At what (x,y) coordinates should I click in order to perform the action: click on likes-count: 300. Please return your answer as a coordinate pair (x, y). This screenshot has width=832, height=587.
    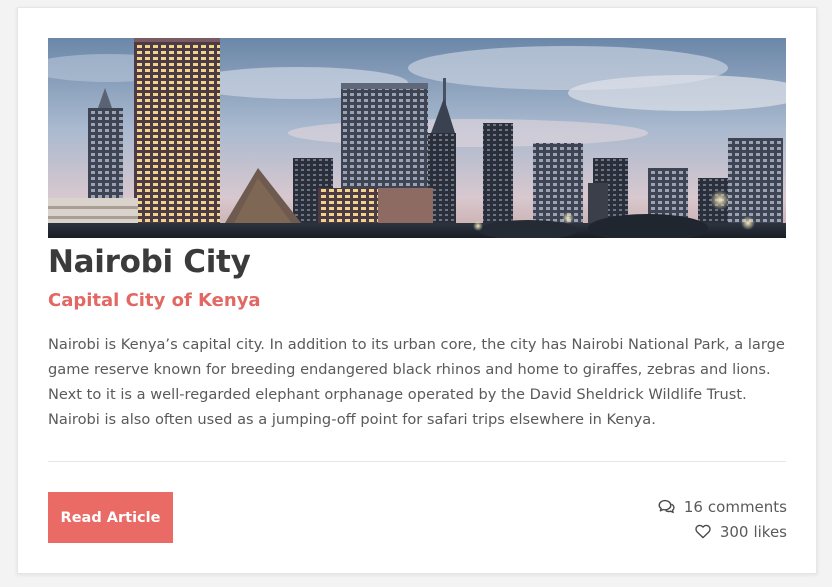
    Looking at the image, I should click on (734, 531).